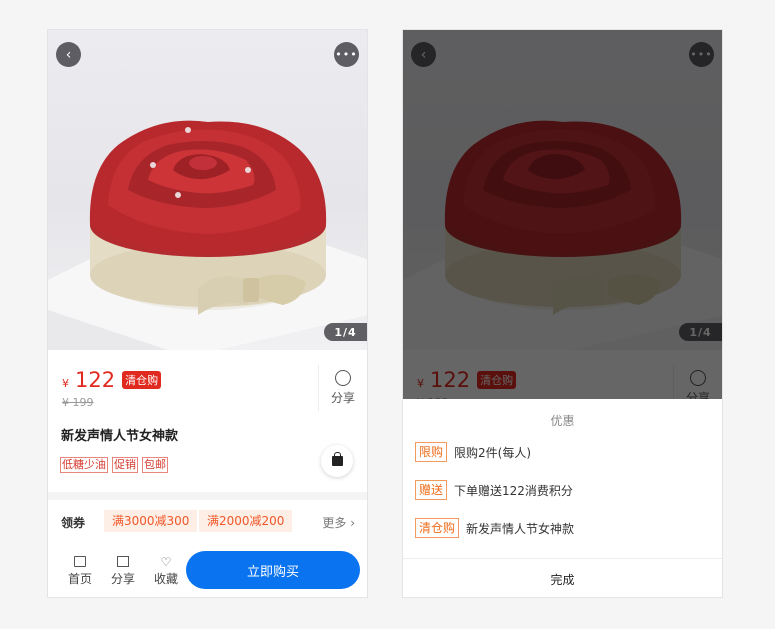  I want to click on product-tag: 低糖少油, so click(84, 465).